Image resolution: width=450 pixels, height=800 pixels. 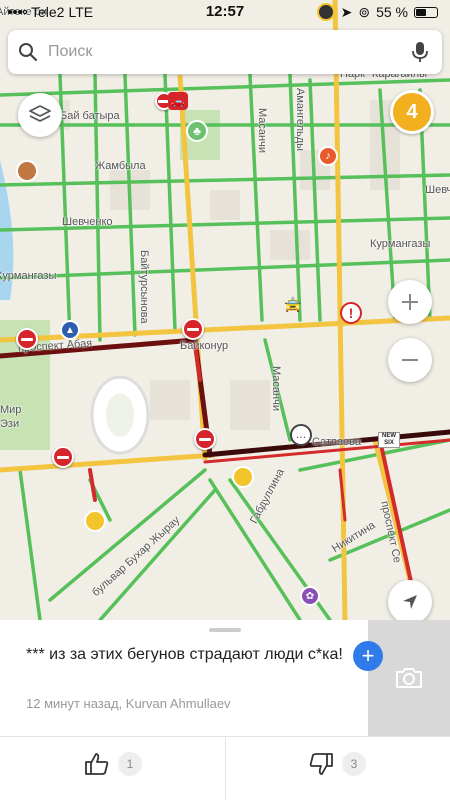 What do you see at coordinates (325, 12) in the screenshot?
I see `avatar` at bounding box center [325, 12].